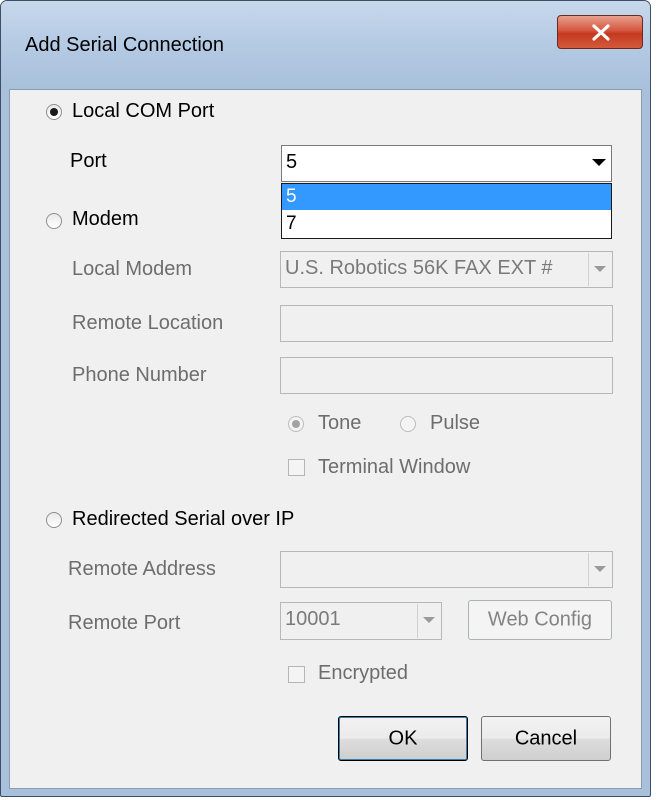 The width and height of the screenshot is (657, 800). Describe the element at coordinates (394, 467) in the screenshot. I see `terminal-window-label: Terminal Window` at that location.